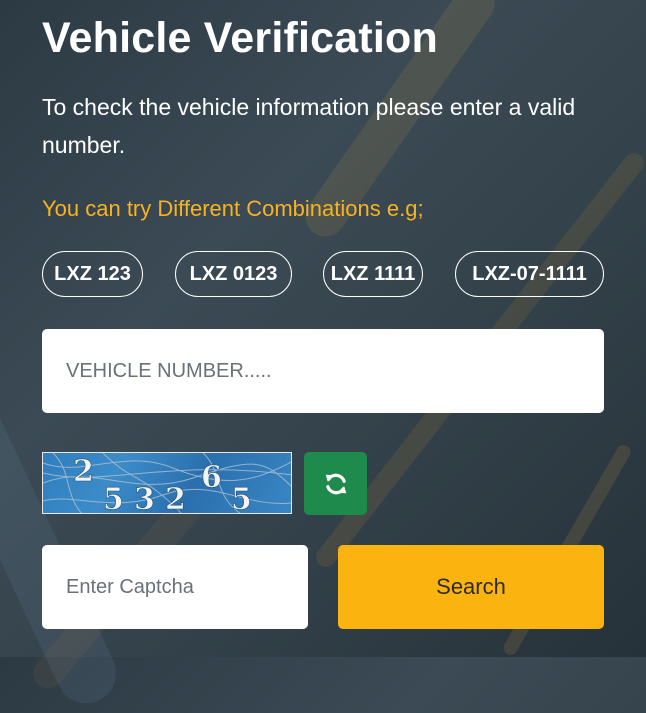  Describe the element at coordinates (211, 477) in the screenshot. I see `captcha-digit: 6` at that location.